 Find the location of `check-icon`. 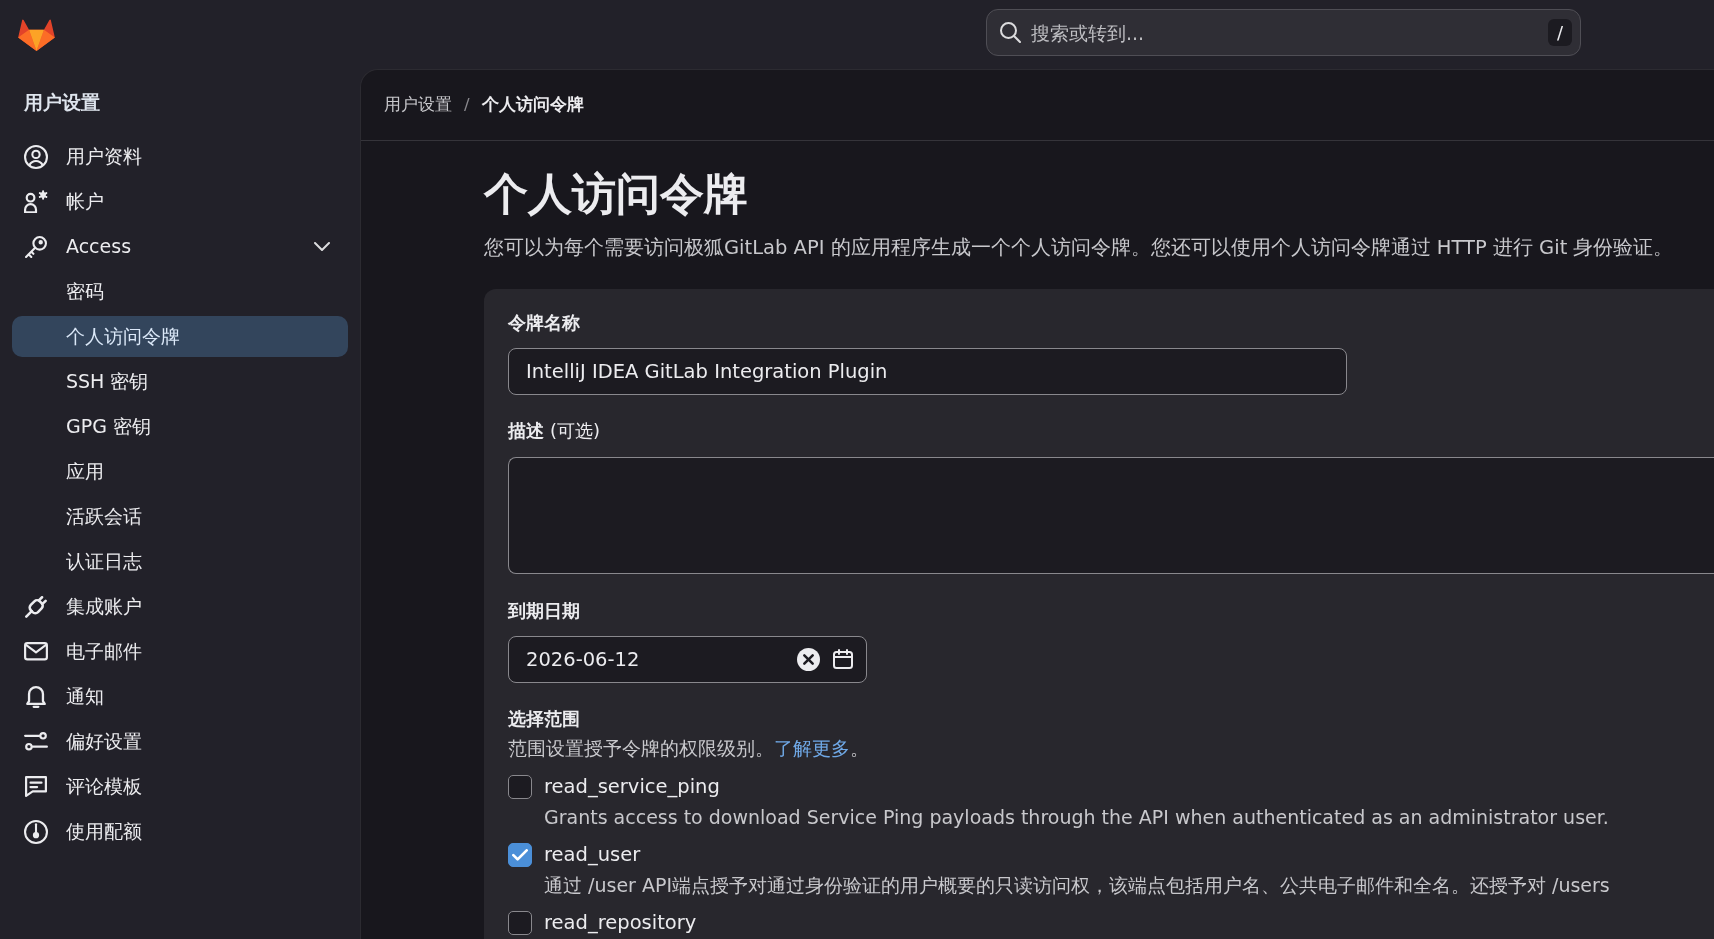

check-icon is located at coordinates (520, 855).